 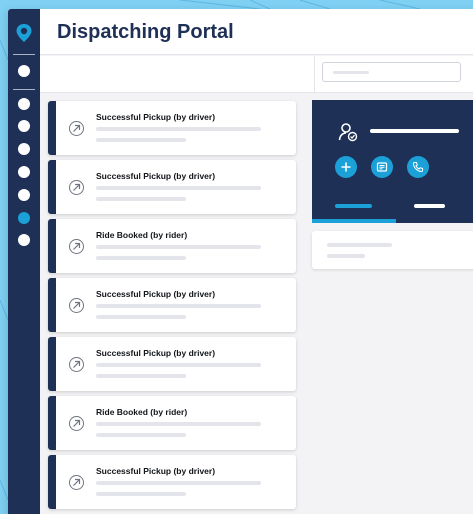 What do you see at coordinates (24, 33) in the screenshot?
I see `logo-icon` at bounding box center [24, 33].